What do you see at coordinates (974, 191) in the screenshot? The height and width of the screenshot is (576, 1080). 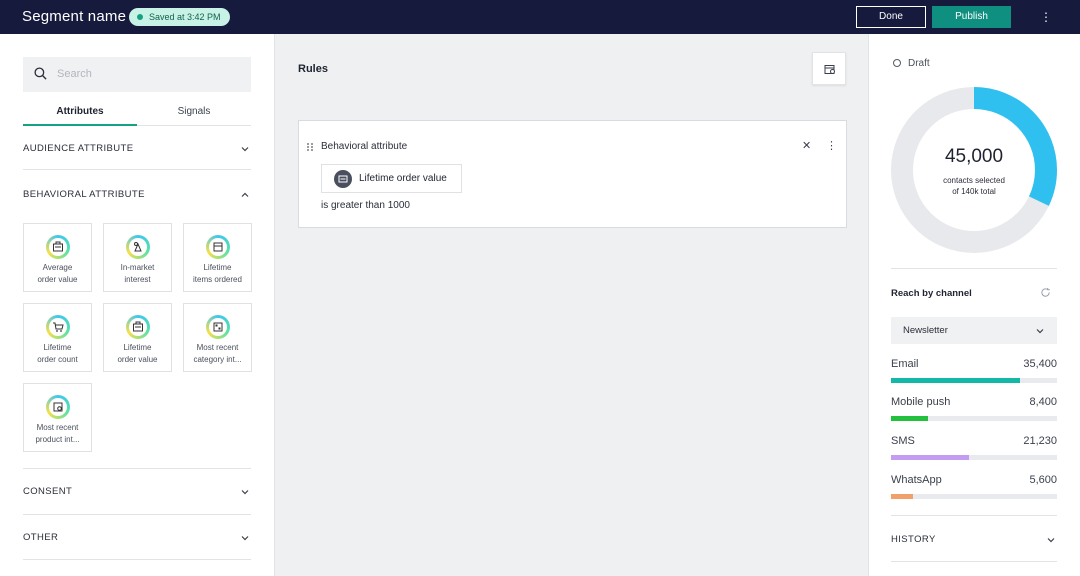 I see `contacts-caption-line-2: of 140k total` at bounding box center [974, 191].